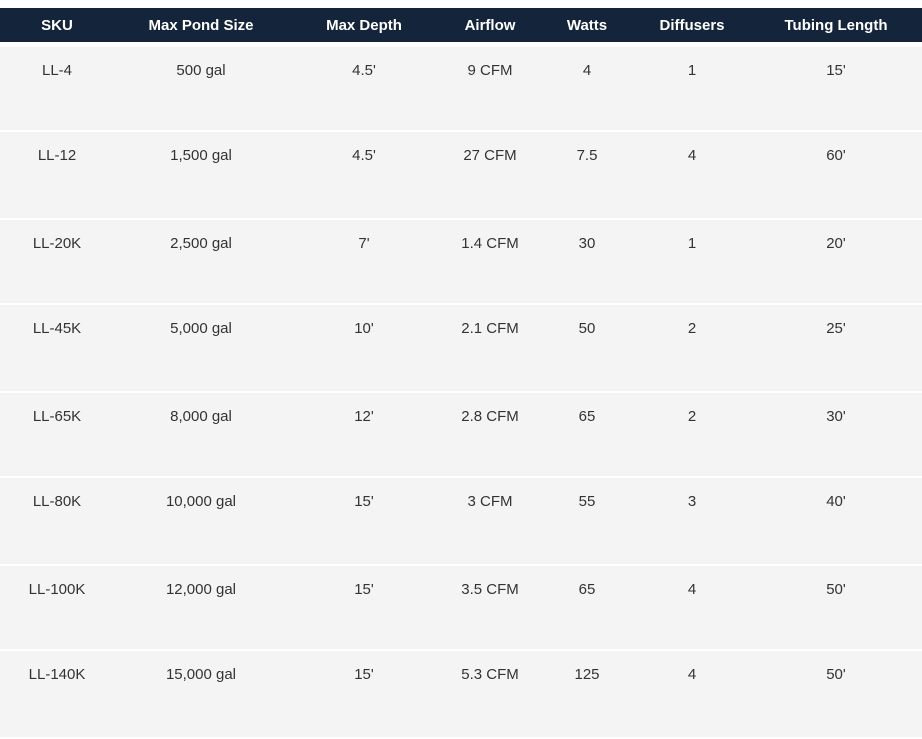 The image size is (922, 739). Describe the element at coordinates (490, 262) in the screenshot. I see `cell-airflow: 1.4 CFM` at that location.